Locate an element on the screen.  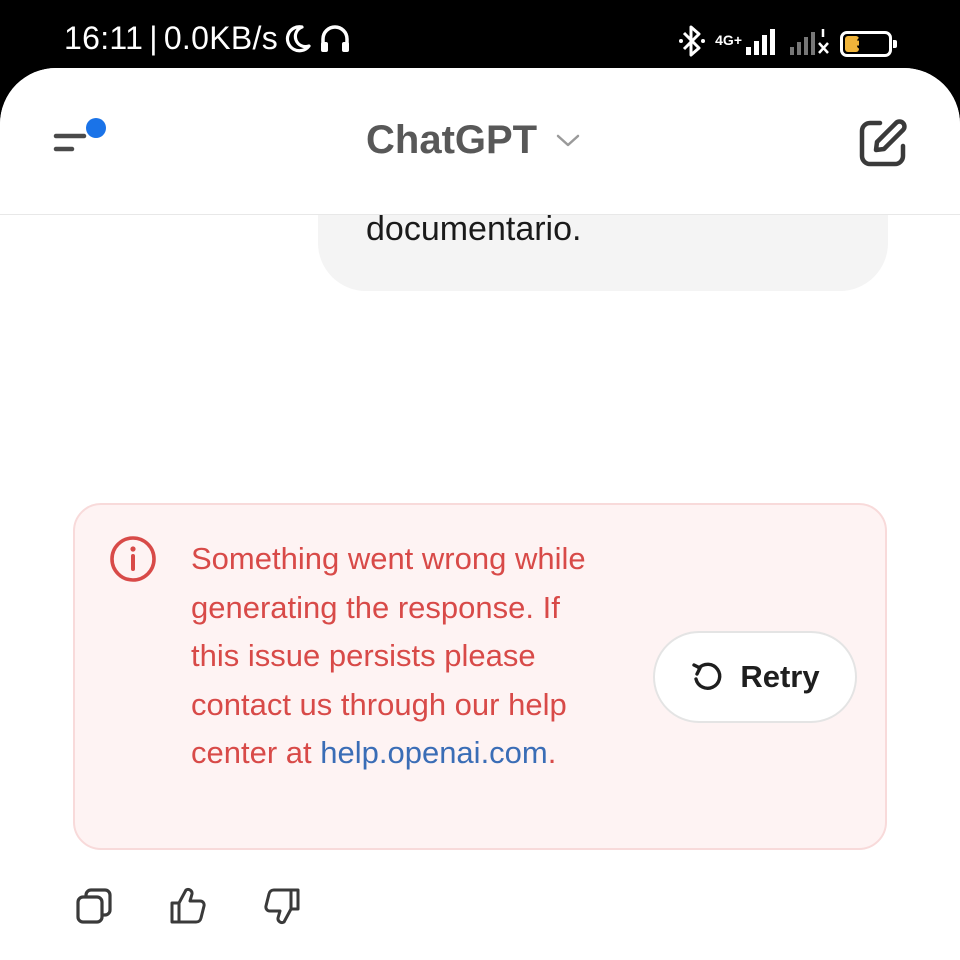
status-right: 4G+ 33 is located at coordinates (788, 43).